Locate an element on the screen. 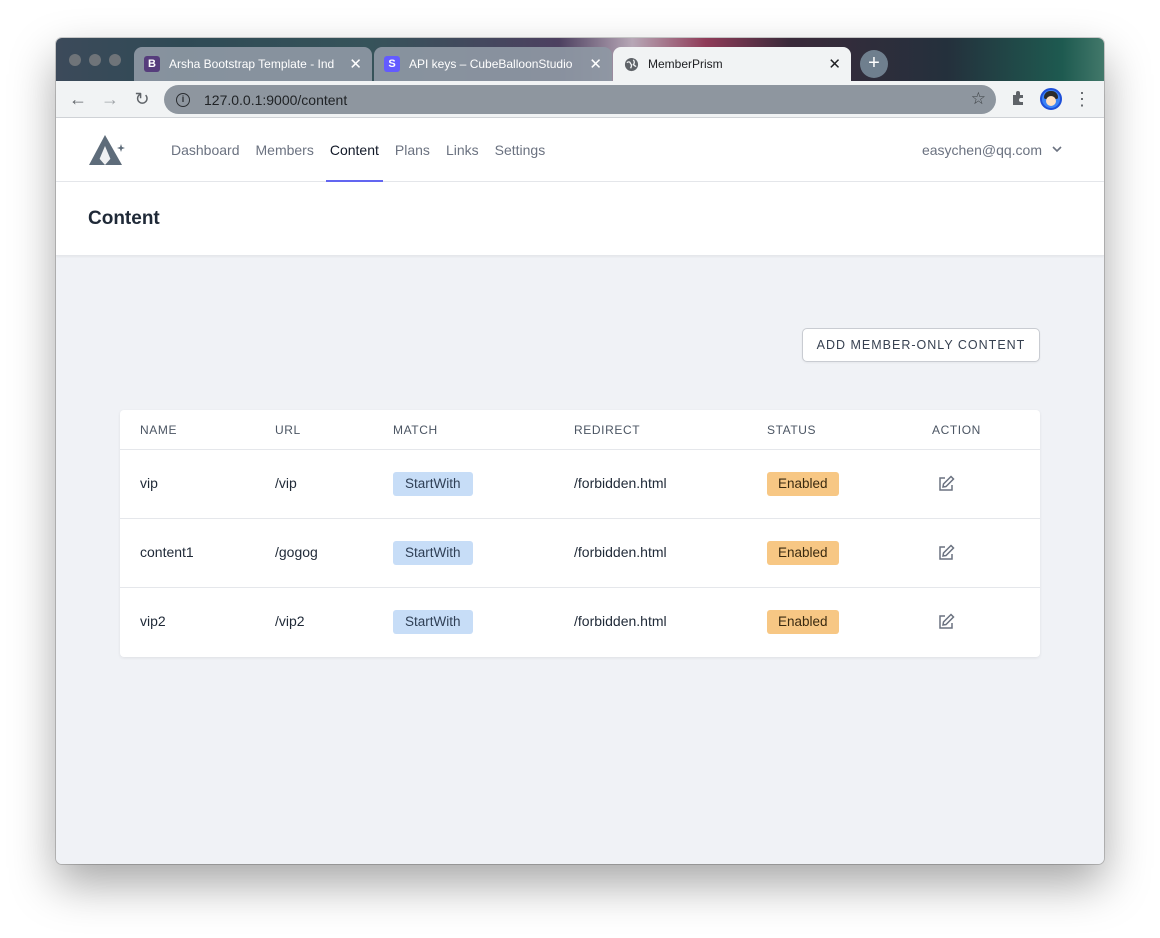 Image resolution: width=1160 pixels, height=938 pixels. new-tab-button: + is located at coordinates (874, 64).